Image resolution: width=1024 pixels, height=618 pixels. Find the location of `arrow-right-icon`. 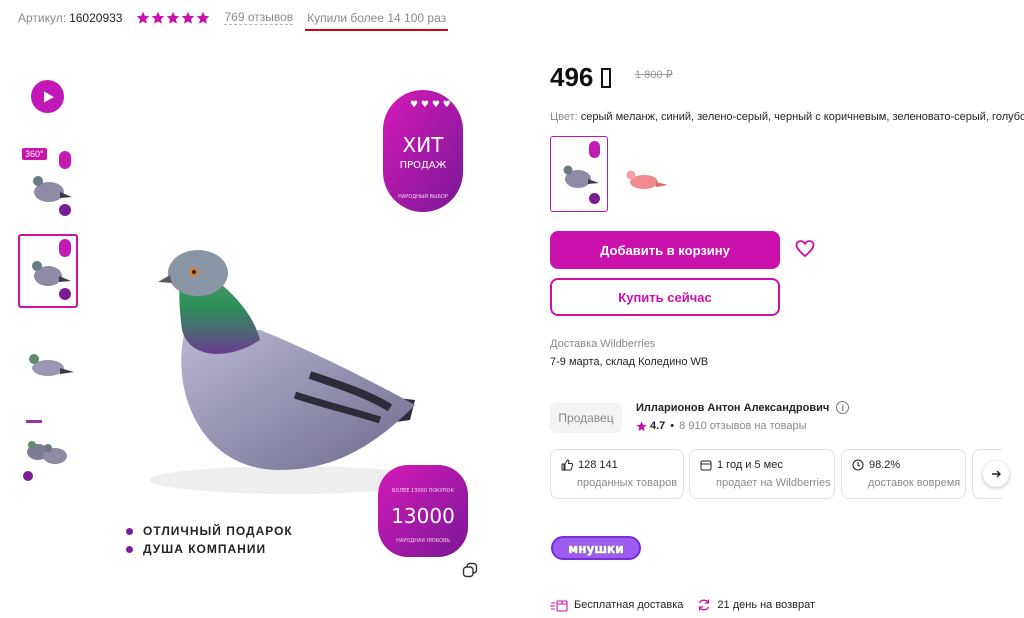

arrow-right-icon is located at coordinates (996, 474).